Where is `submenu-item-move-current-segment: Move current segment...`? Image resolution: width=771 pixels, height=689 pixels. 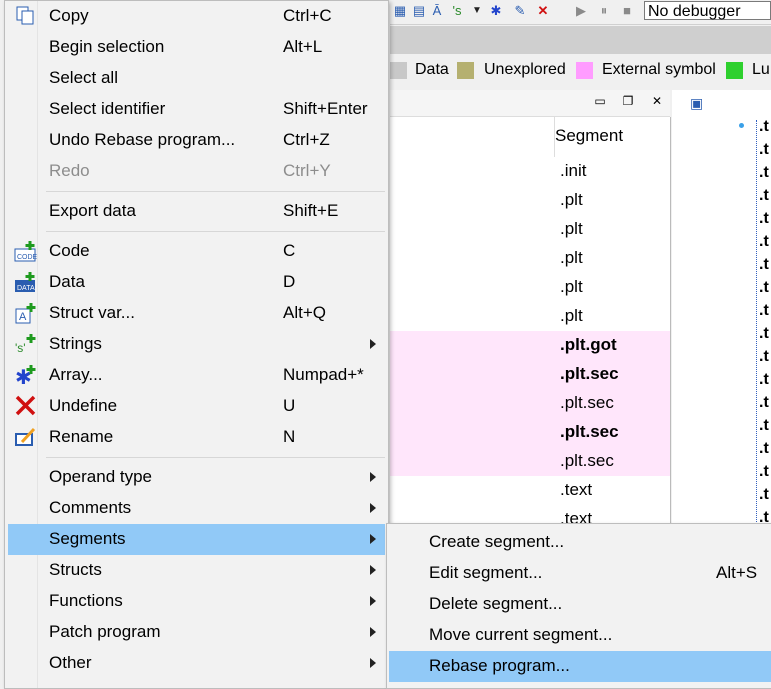 submenu-item-move-current-segment: Move current segment... is located at coordinates (580, 635).